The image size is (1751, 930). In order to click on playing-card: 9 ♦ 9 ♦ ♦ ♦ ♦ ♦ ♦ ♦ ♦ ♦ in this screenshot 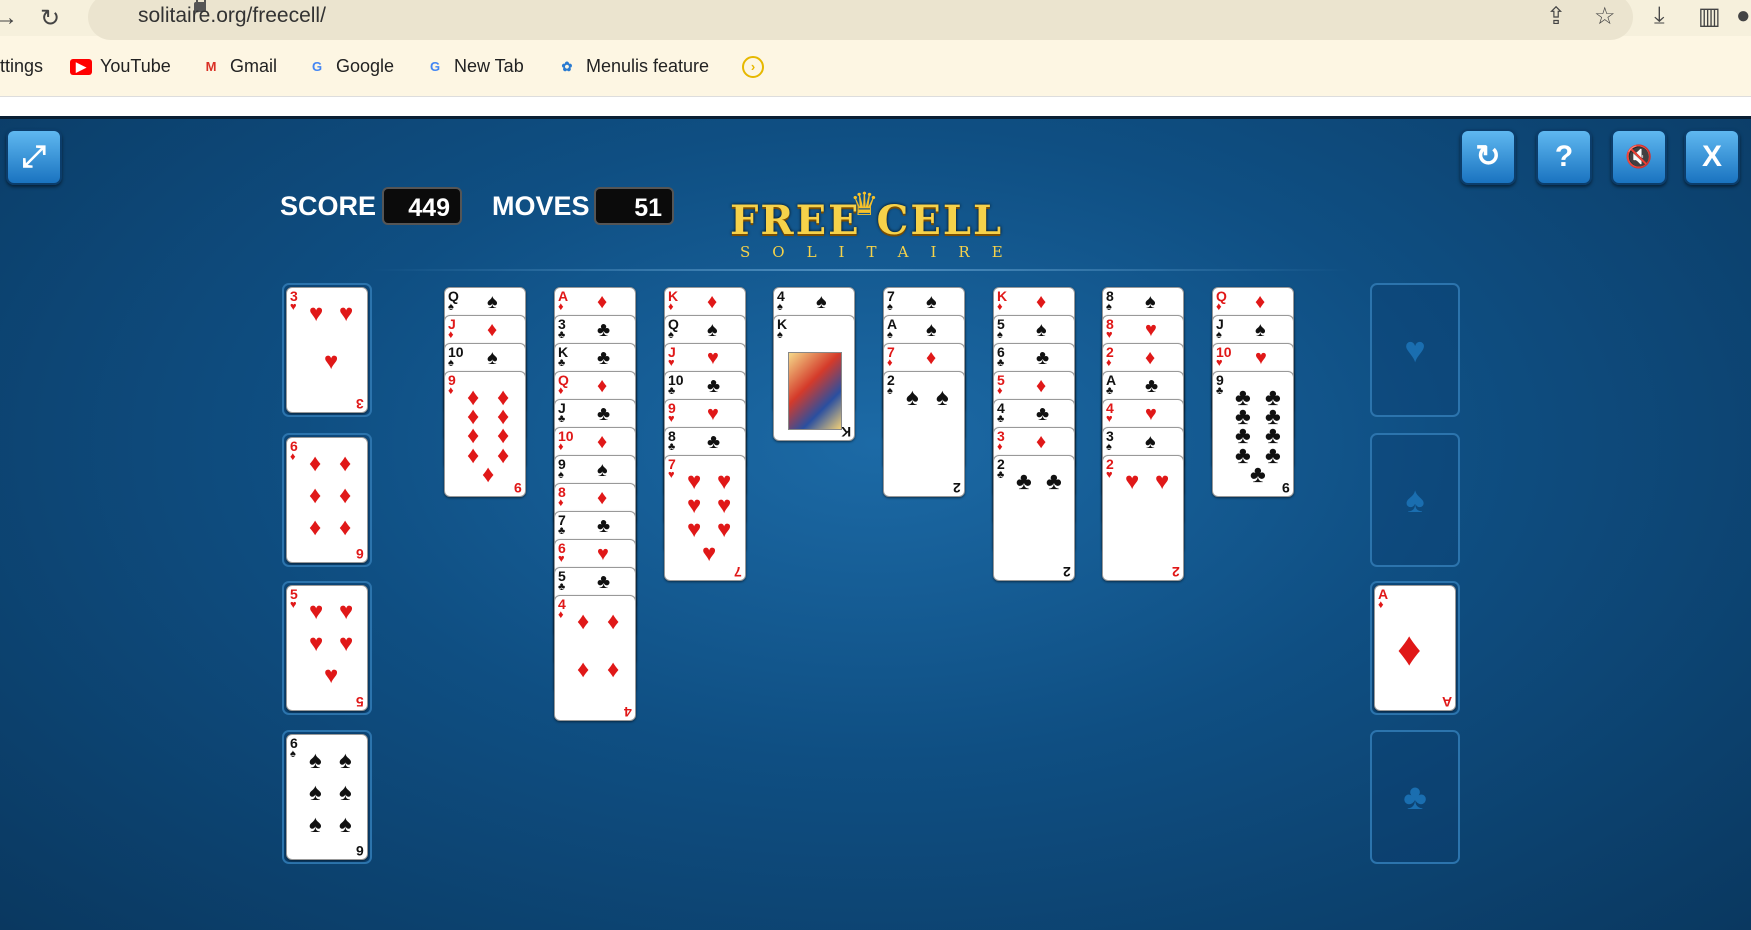, I will do `click(485, 434)`.